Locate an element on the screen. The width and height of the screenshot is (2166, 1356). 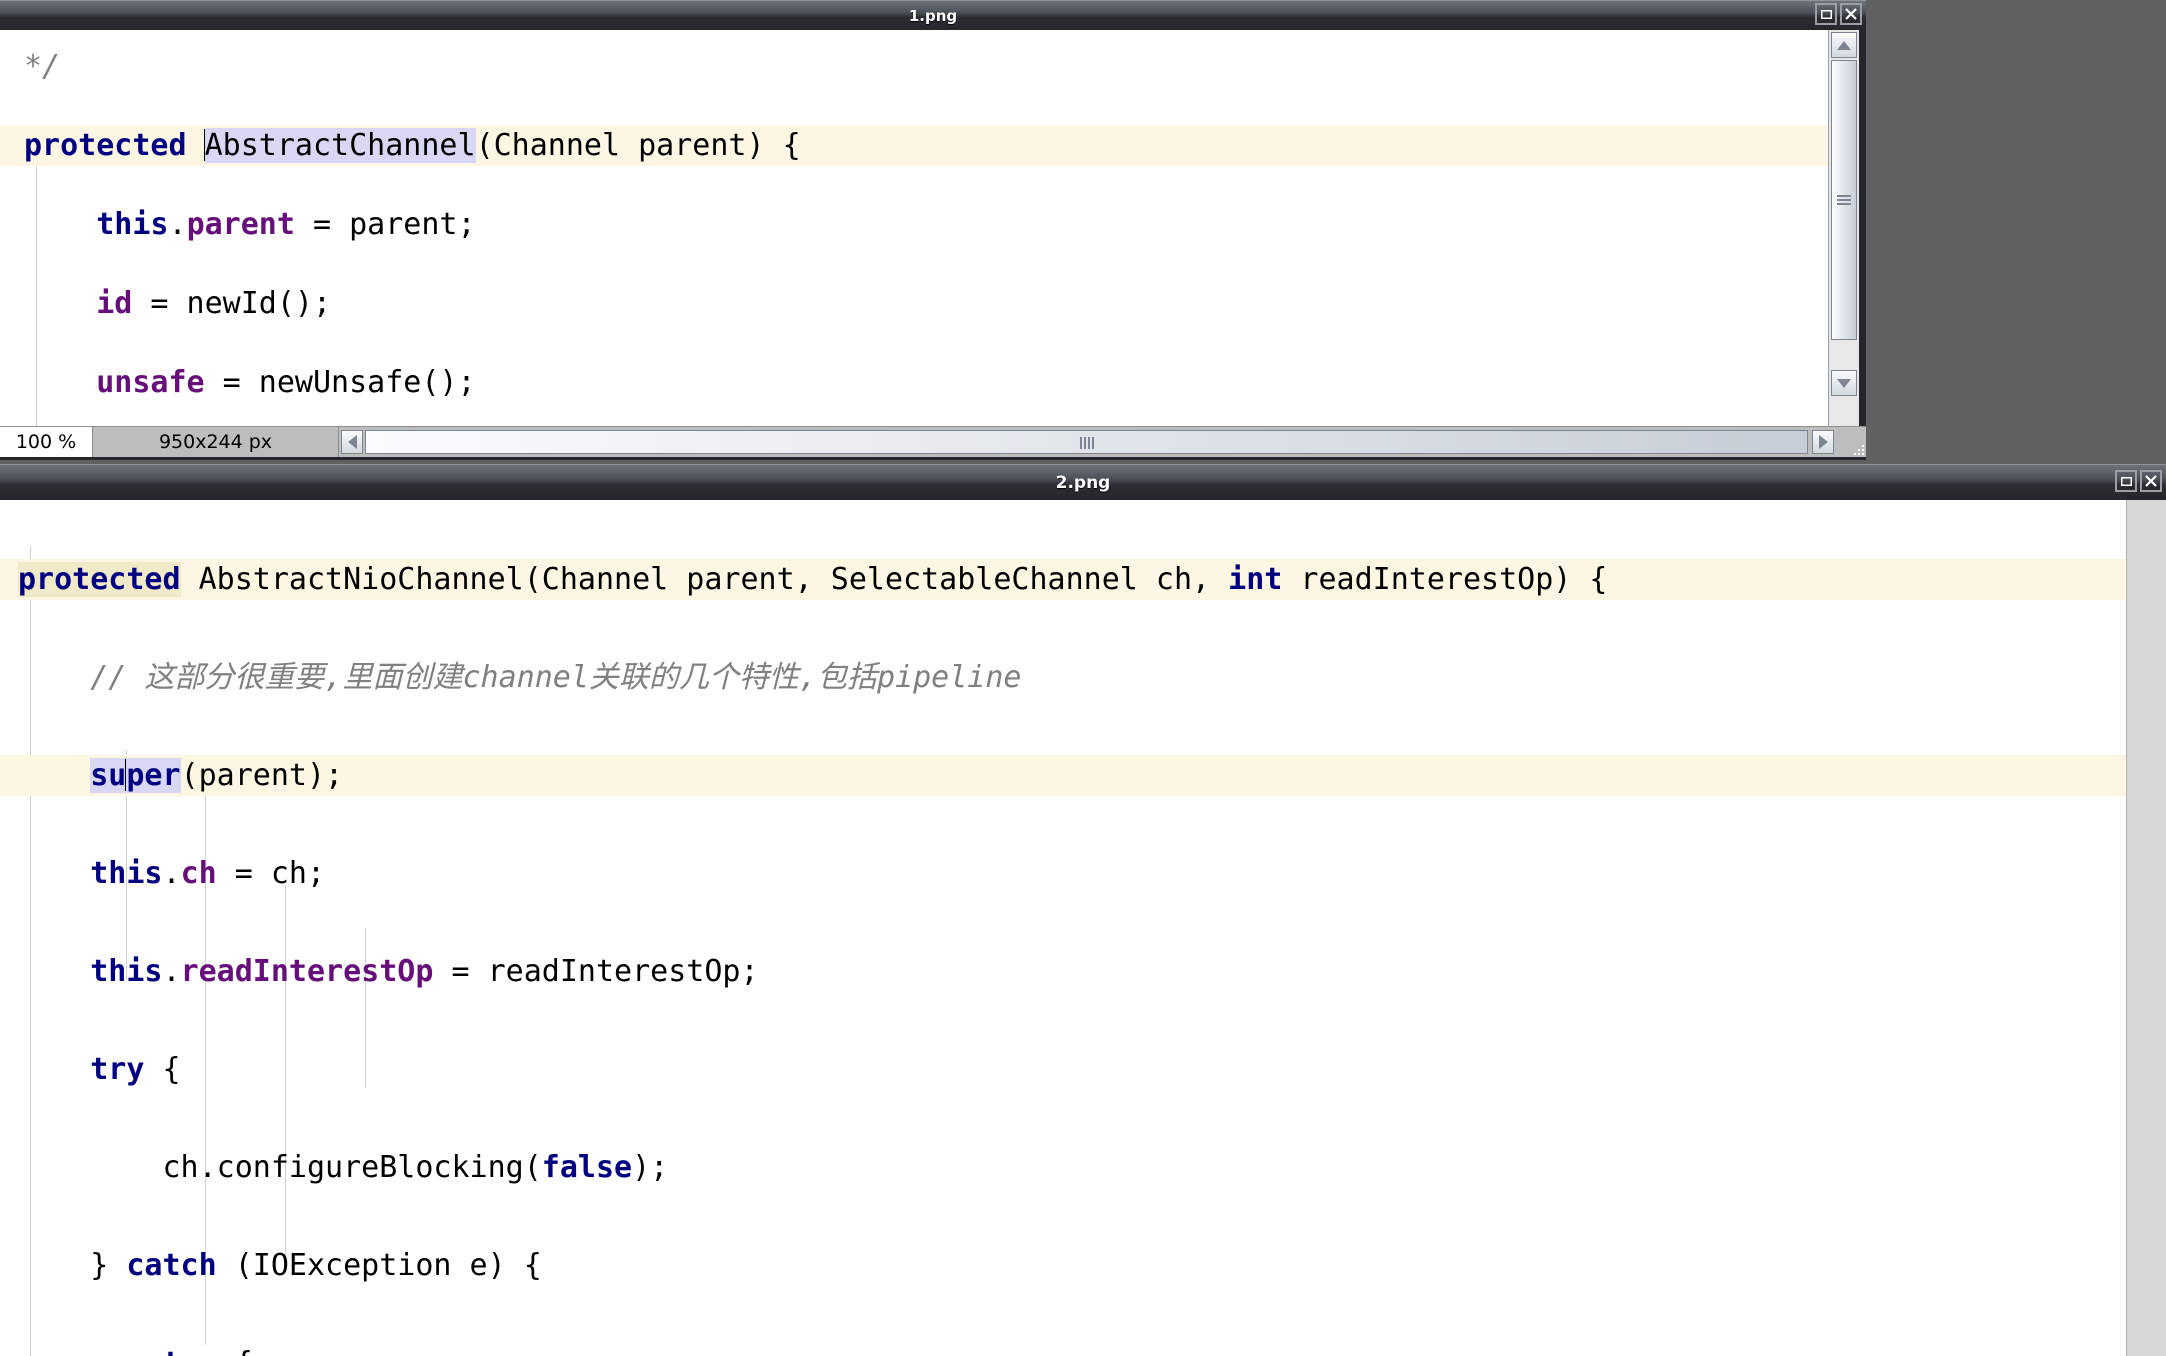
token-keyword: protected is located at coordinates (114, 145).